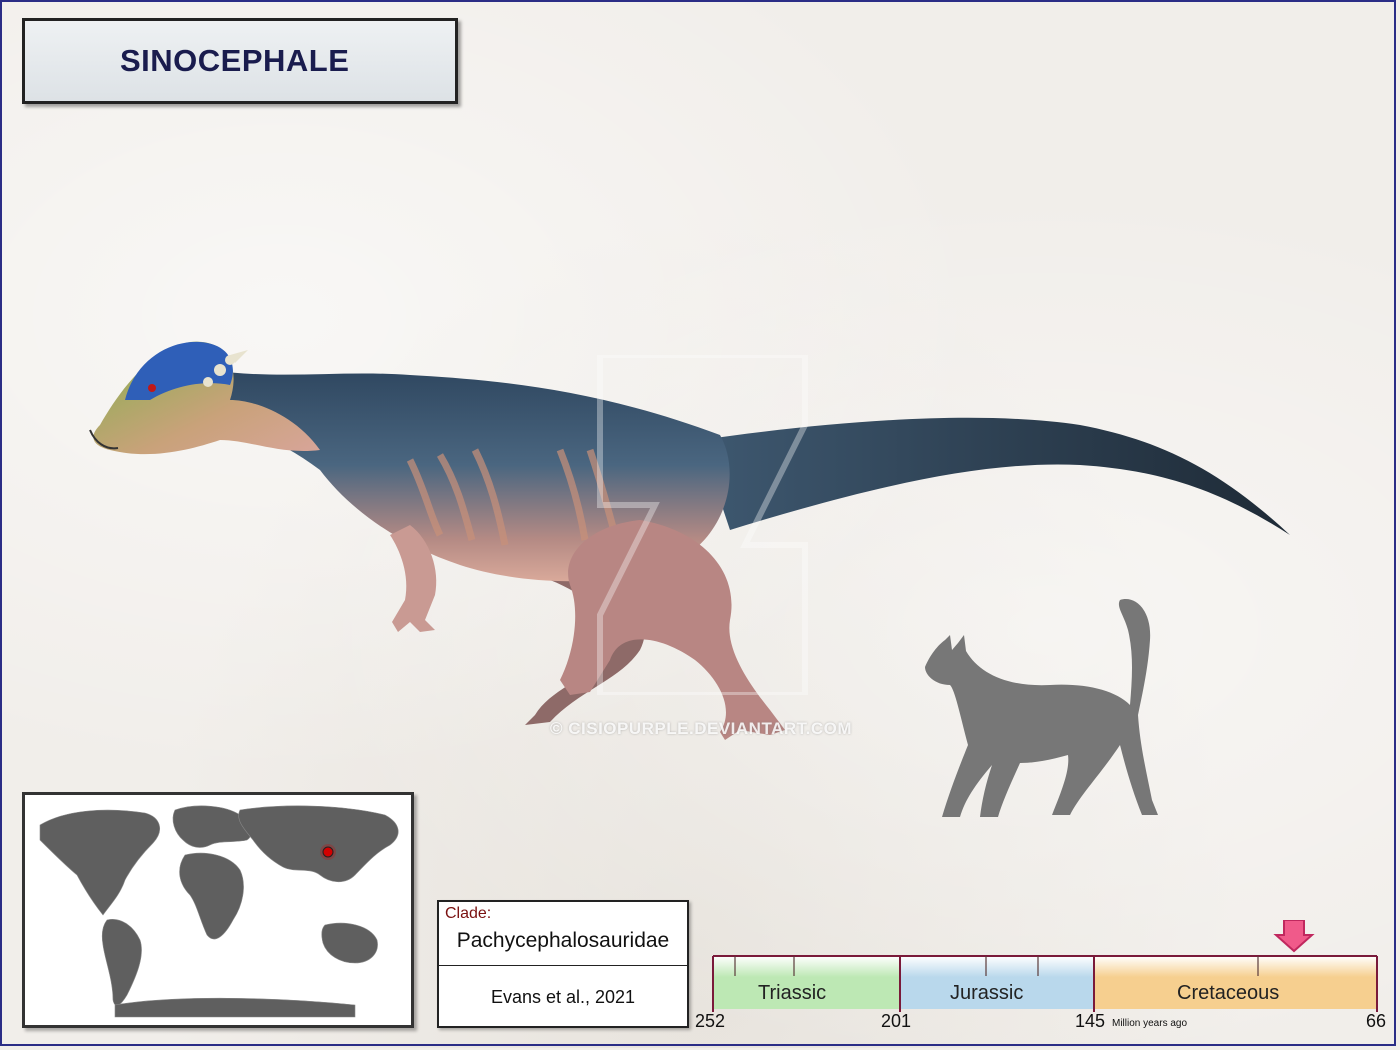 Image resolution: width=1400 pixels, height=1050 pixels. What do you see at coordinates (563, 997) in the screenshot?
I see `clade-authority: Evans et al., 2021` at bounding box center [563, 997].